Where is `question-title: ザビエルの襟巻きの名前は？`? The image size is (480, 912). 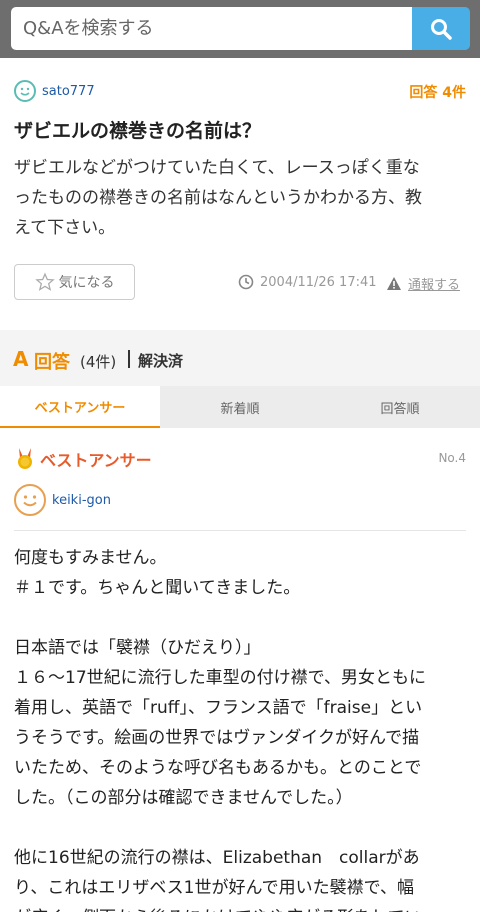 question-title: ザビエルの襟巻きの名前は？ is located at coordinates (138, 131).